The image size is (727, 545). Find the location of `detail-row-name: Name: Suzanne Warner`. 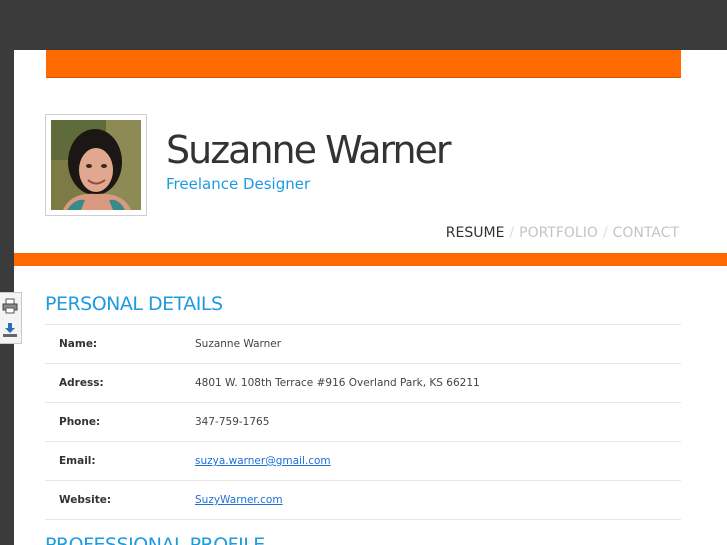

detail-row-name: Name: Suzanne Warner is located at coordinates (363, 344).